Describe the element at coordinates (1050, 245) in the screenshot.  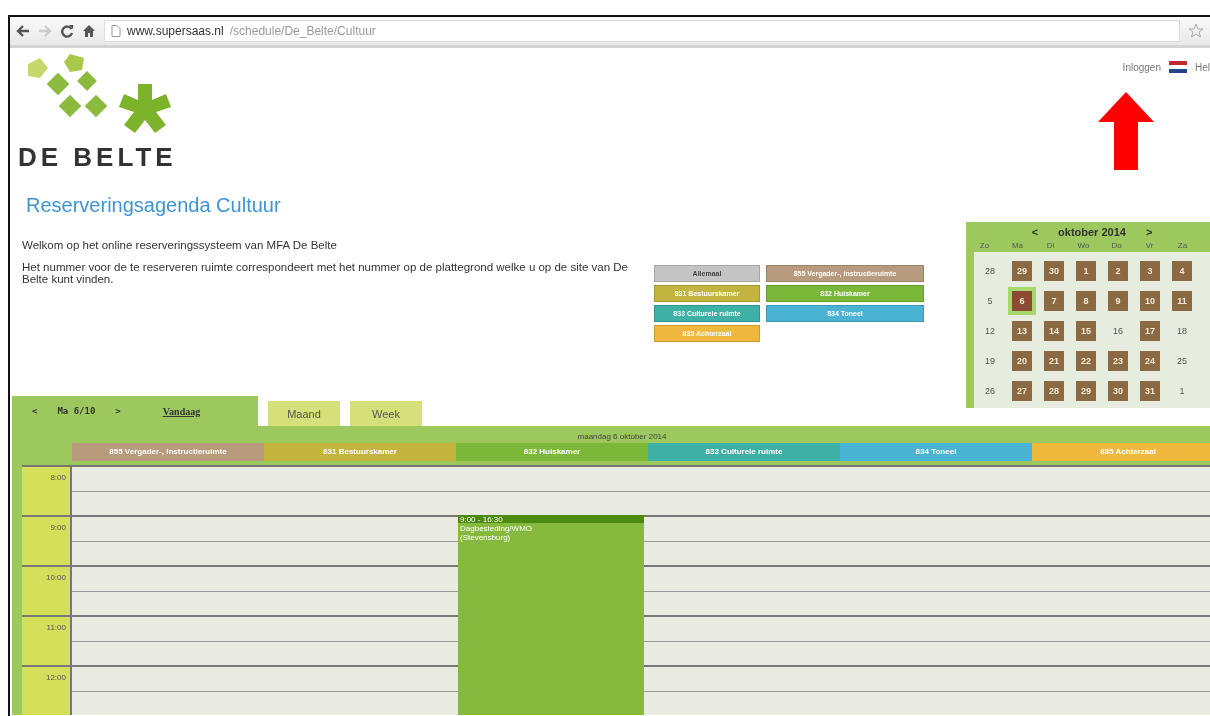
I see `weekday-label: Di` at that location.